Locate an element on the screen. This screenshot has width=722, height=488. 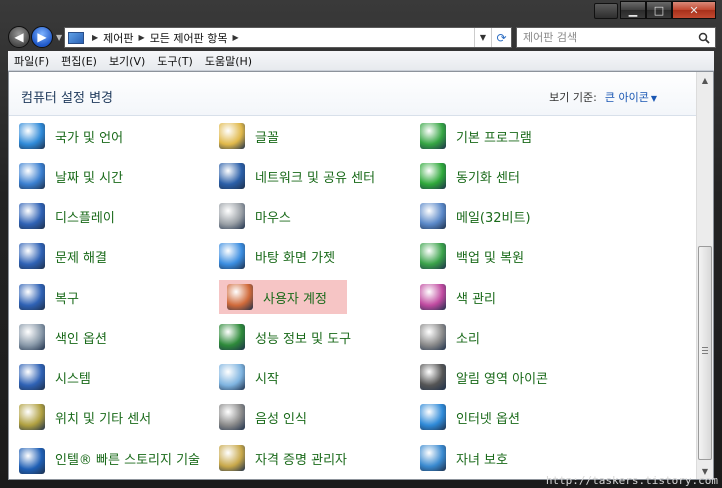
control-panel-item: 날짜 및 시간 is located at coordinates (71, 176).